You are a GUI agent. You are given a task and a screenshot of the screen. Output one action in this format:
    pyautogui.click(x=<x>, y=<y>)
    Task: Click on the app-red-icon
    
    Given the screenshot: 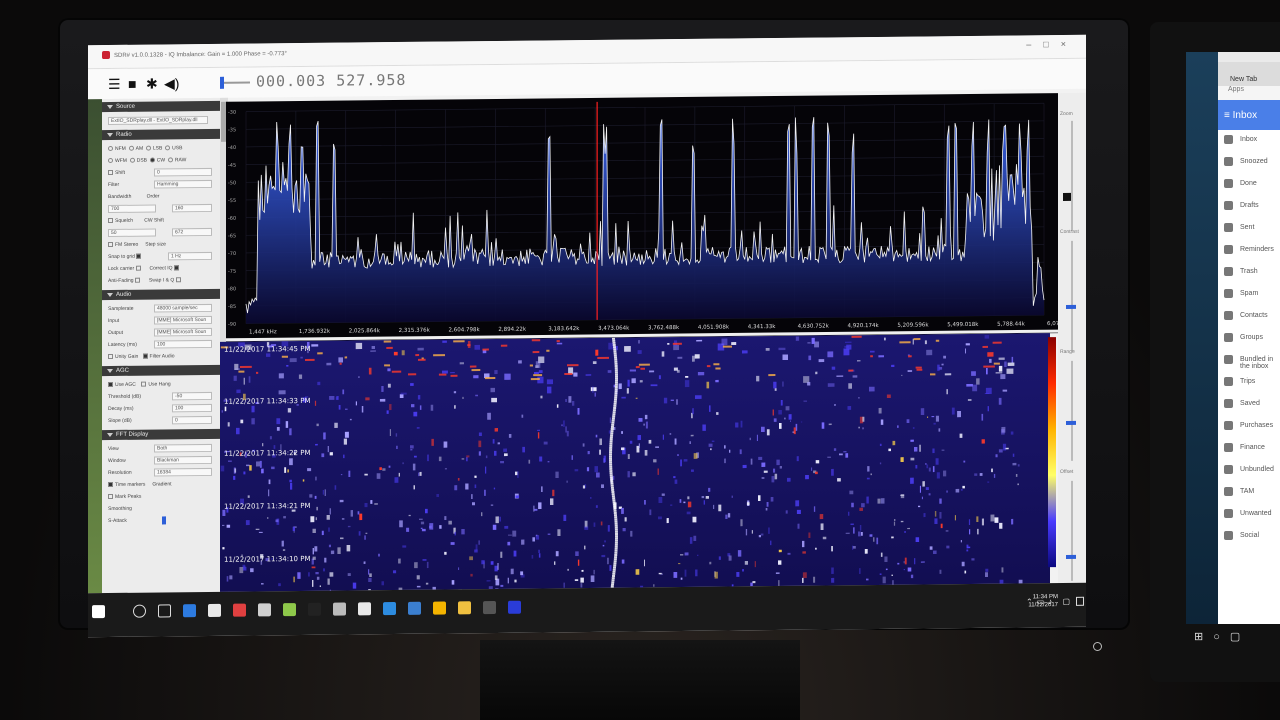 What is the action you would take?
    pyautogui.click(x=239, y=610)
    